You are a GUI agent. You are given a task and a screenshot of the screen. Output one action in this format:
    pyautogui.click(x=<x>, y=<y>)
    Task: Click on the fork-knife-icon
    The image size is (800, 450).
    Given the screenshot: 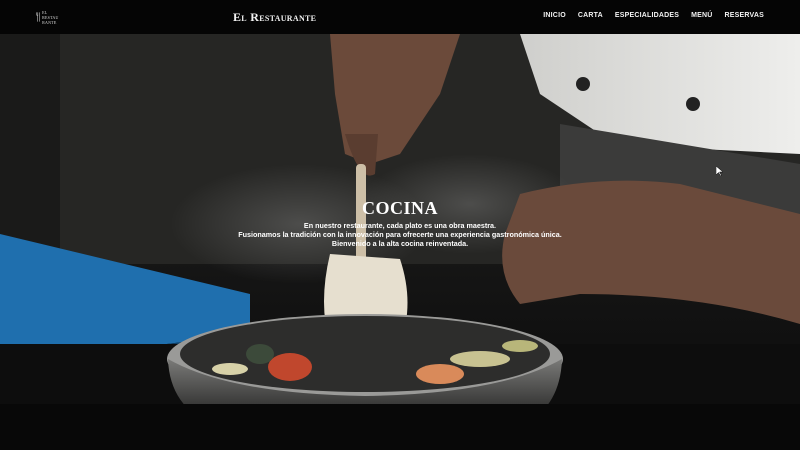 What is the action you would take?
    pyautogui.click(x=38, y=17)
    